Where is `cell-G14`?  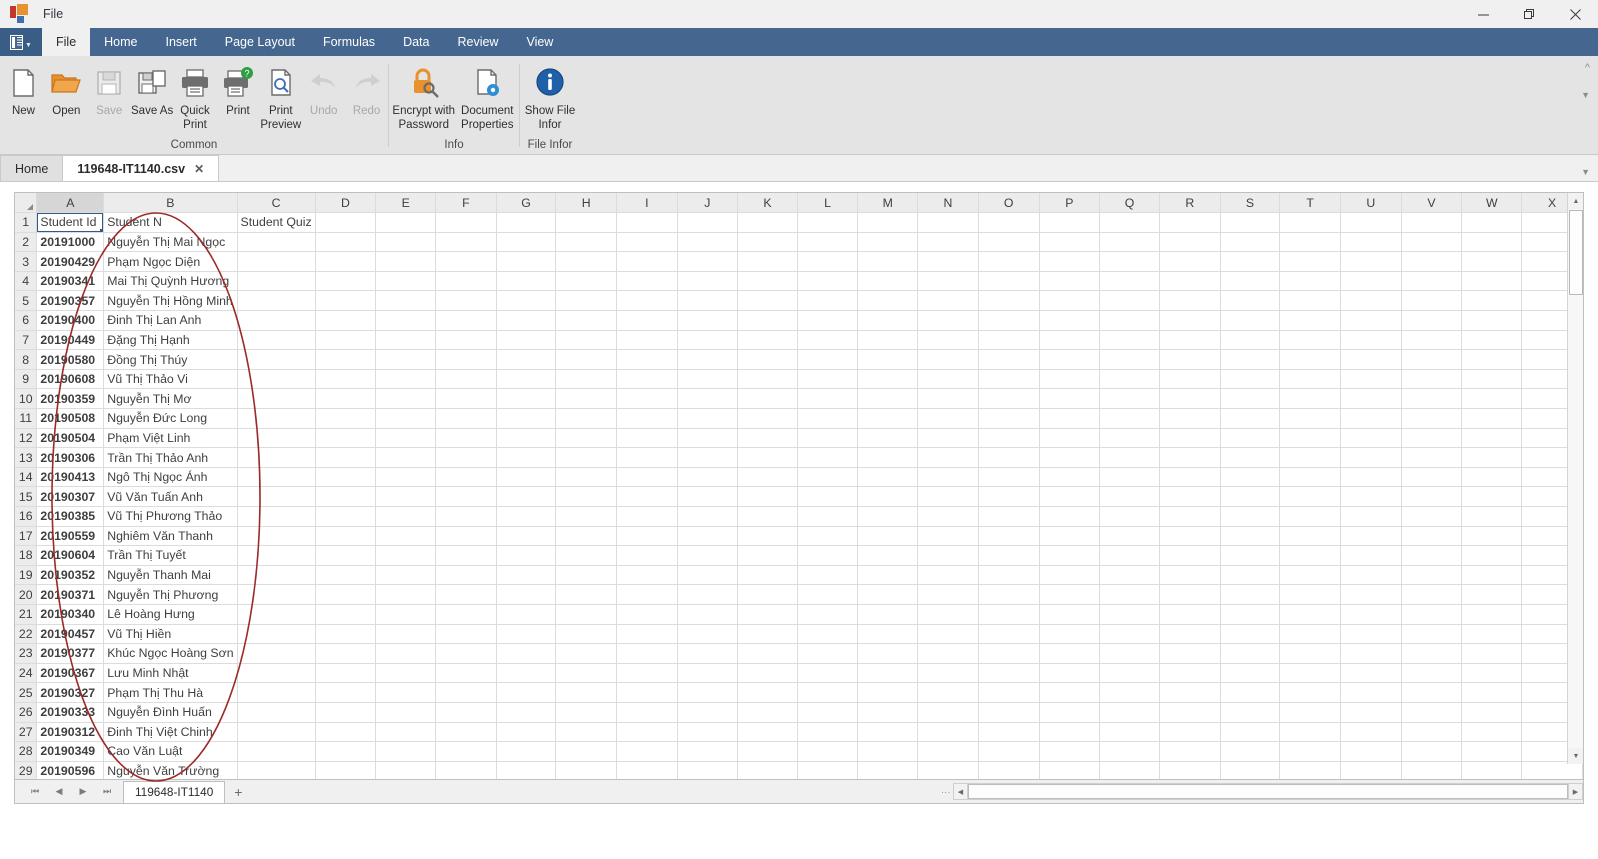 cell-G14 is located at coordinates (526, 477).